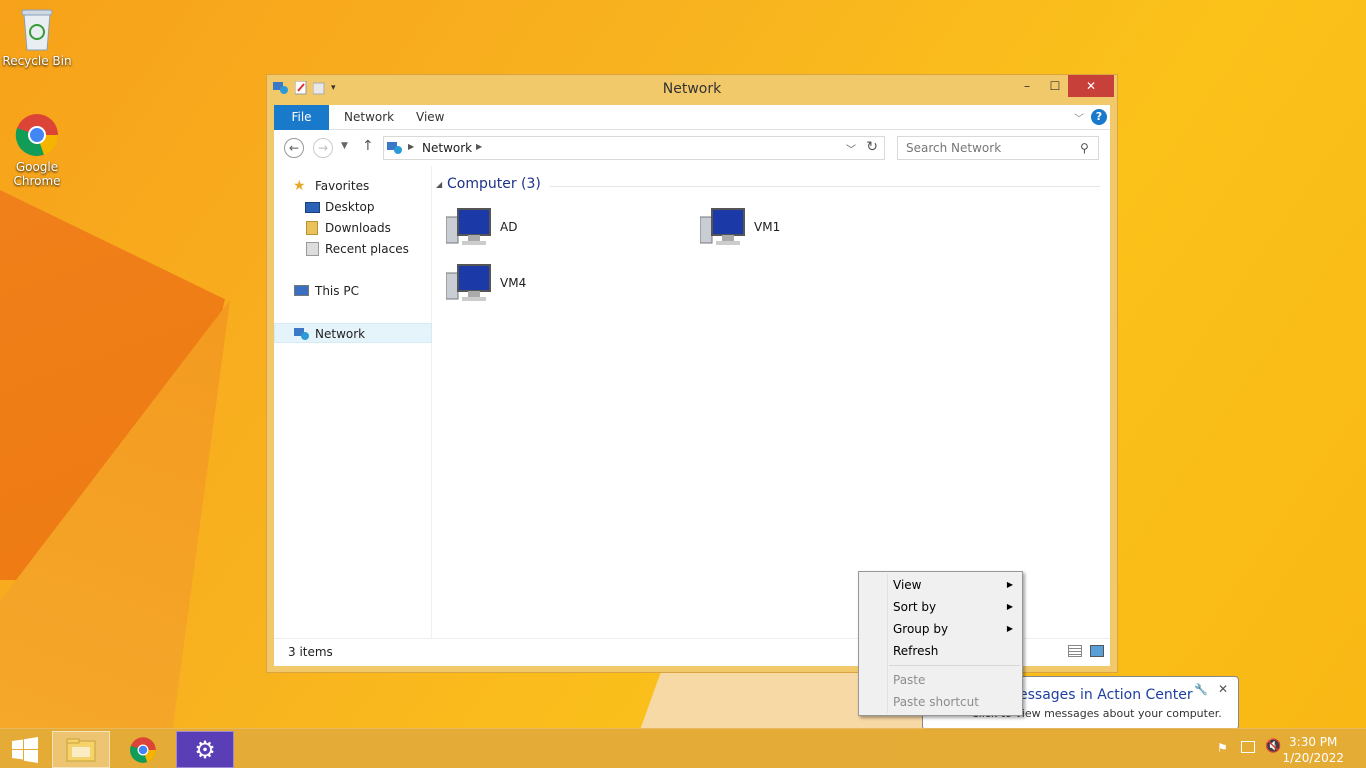 The image size is (1366, 768). I want to click on nav-item-network: Network, so click(353, 333).